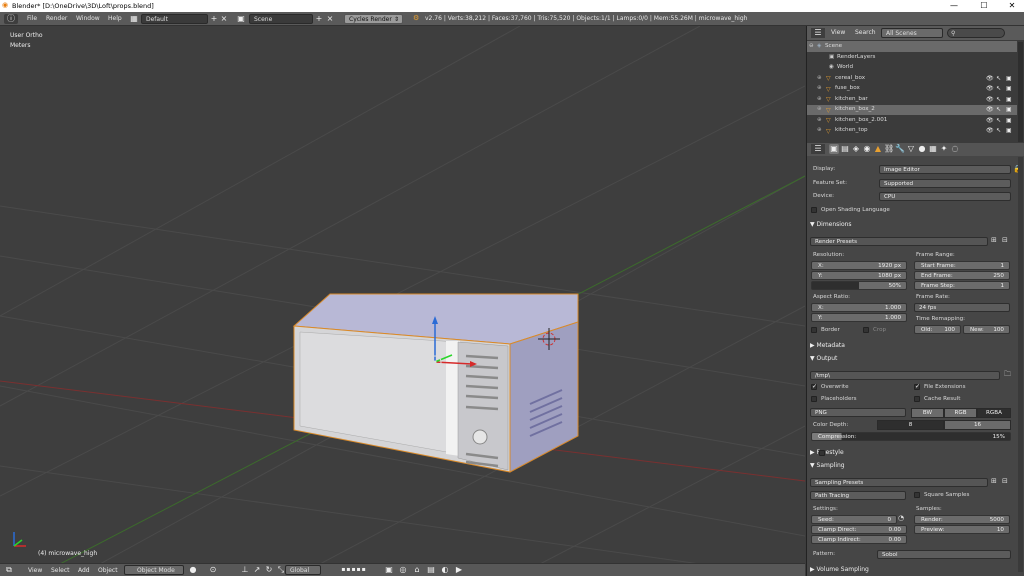 The image size is (1024, 576). I want to click on outliner-row-object: ⊕ ▽ fuse_box 👁 ↖ ▣, so click(912, 89).